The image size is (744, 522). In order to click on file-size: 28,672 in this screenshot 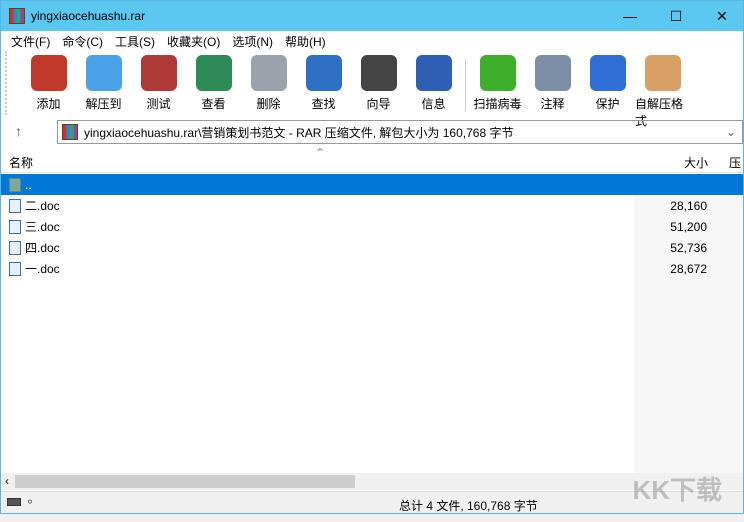, I will do `click(688, 268)`.